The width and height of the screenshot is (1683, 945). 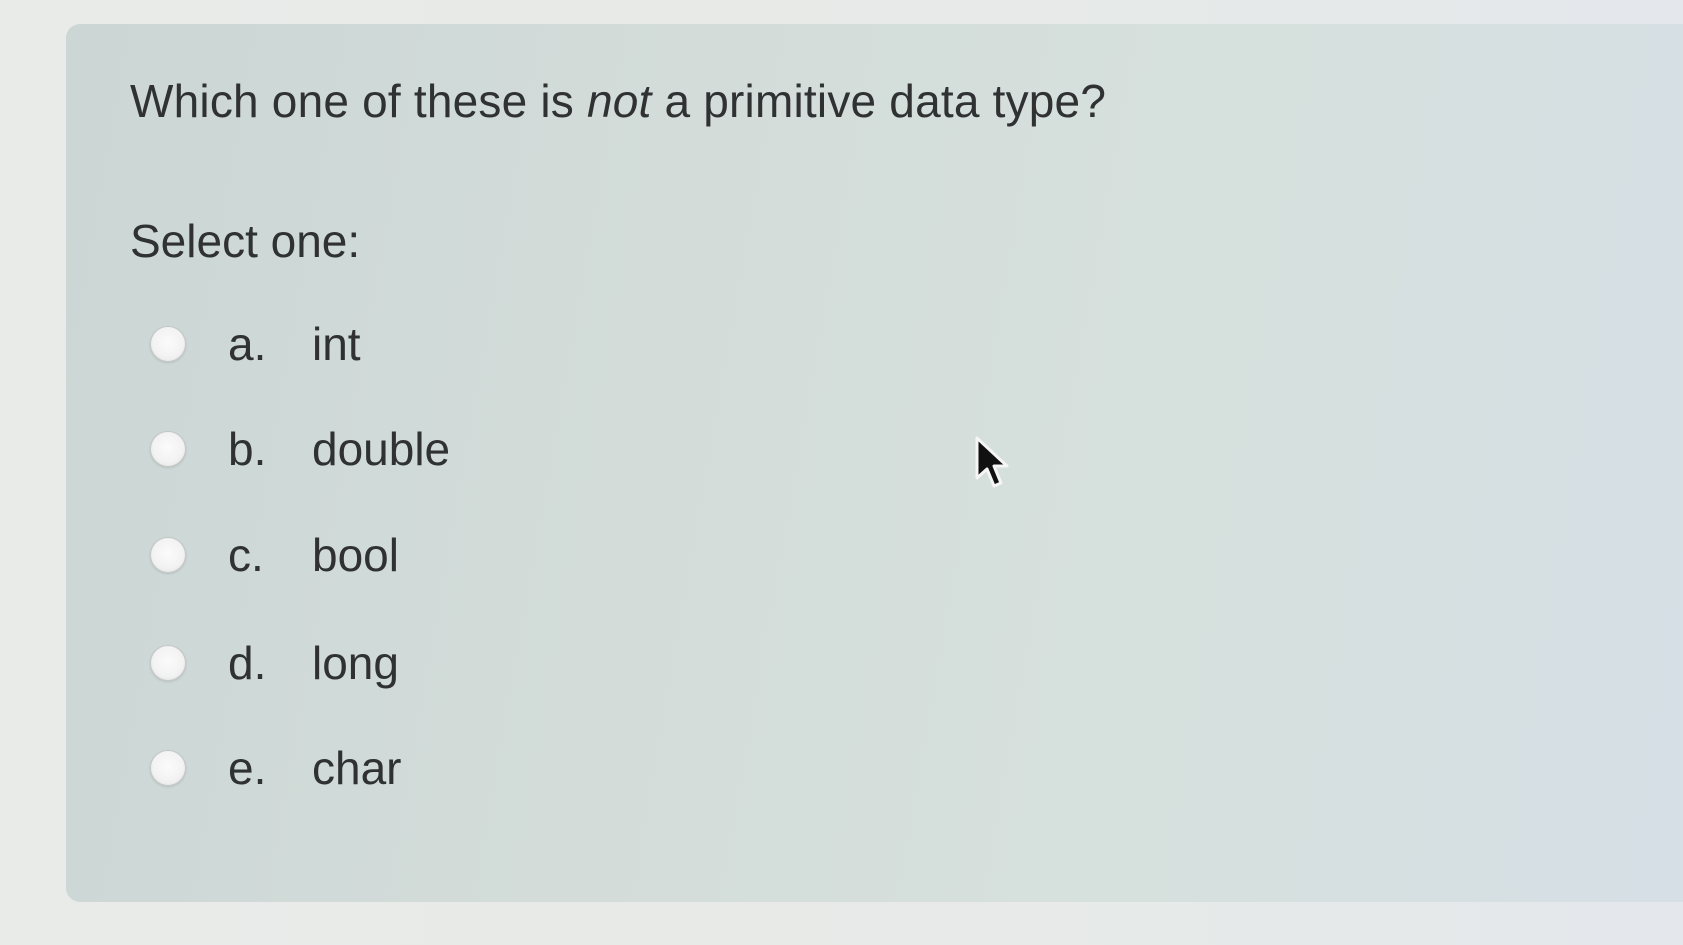 What do you see at coordinates (168, 449) in the screenshot?
I see `radio-button-b` at bounding box center [168, 449].